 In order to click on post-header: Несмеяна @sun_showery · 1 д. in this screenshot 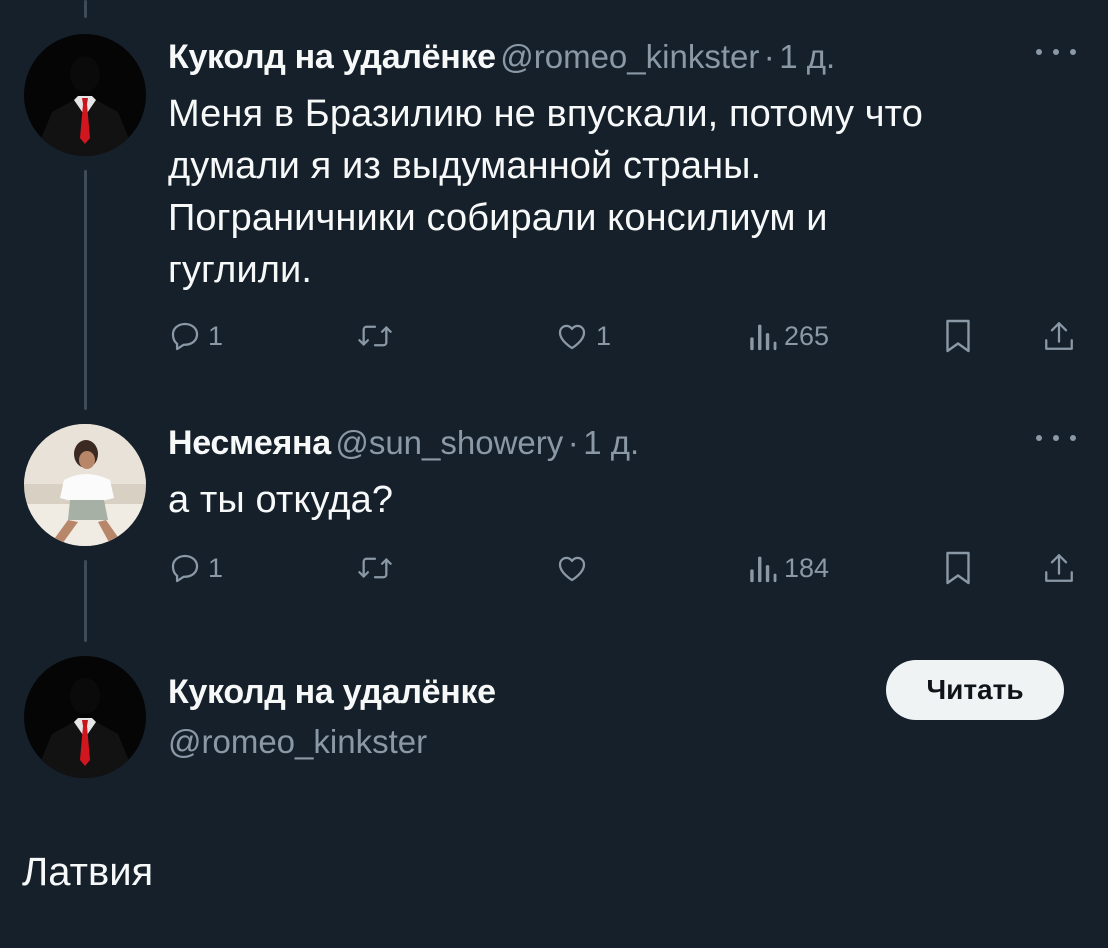, I will do `click(638, 446)`.